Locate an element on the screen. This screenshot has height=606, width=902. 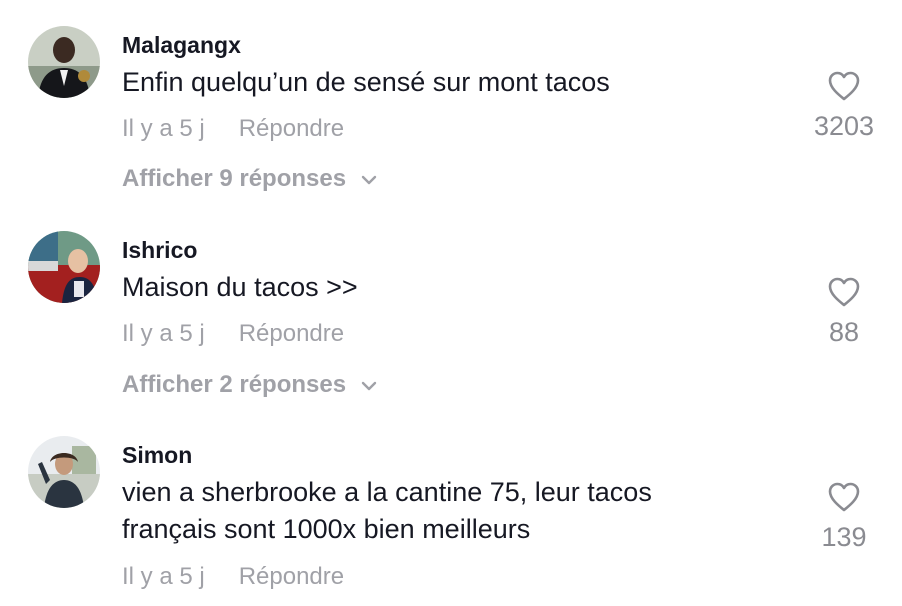
view-replies-button: Afficher 9 réponses is located at coordinates (250, 179).